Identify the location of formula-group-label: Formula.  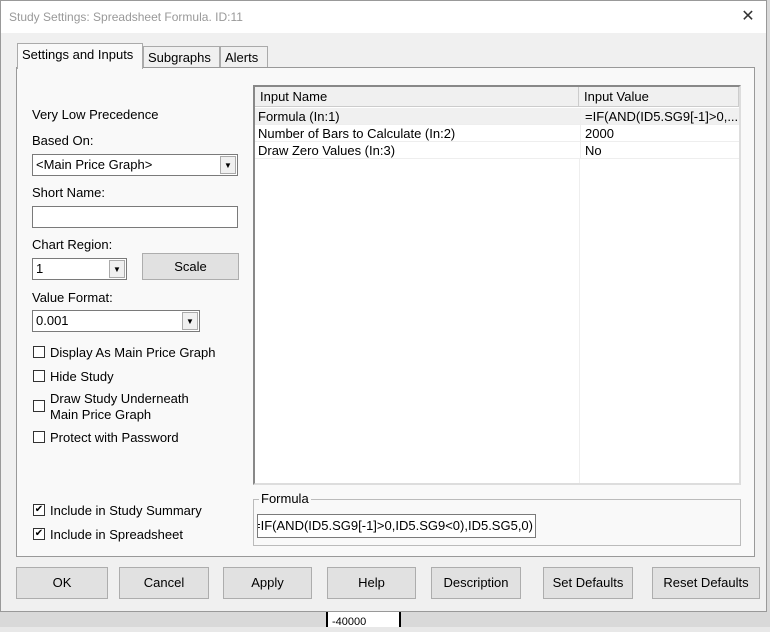
(285, 498).